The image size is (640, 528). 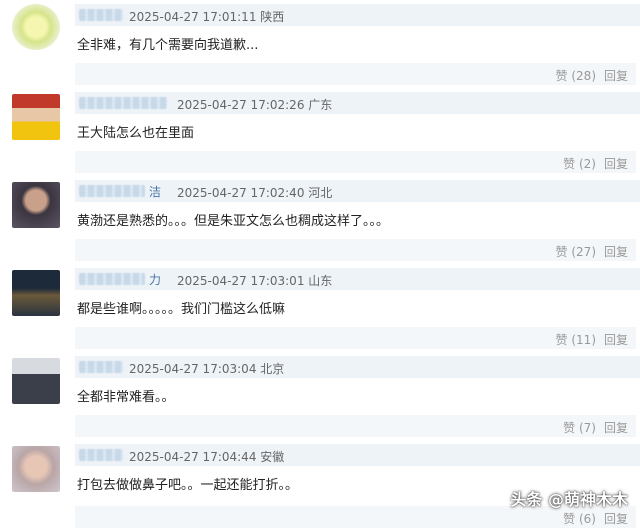 I want to click on comment-location: 北京, so click(x=272, y=369).